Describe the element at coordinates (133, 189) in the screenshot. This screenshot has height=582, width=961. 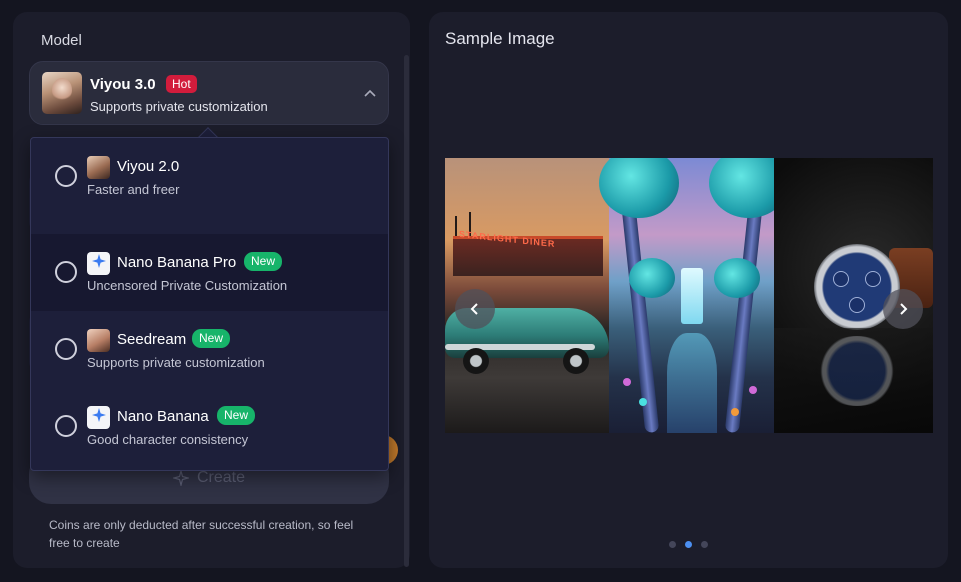
I see `option-subtitle: Faster and freer` at that location.